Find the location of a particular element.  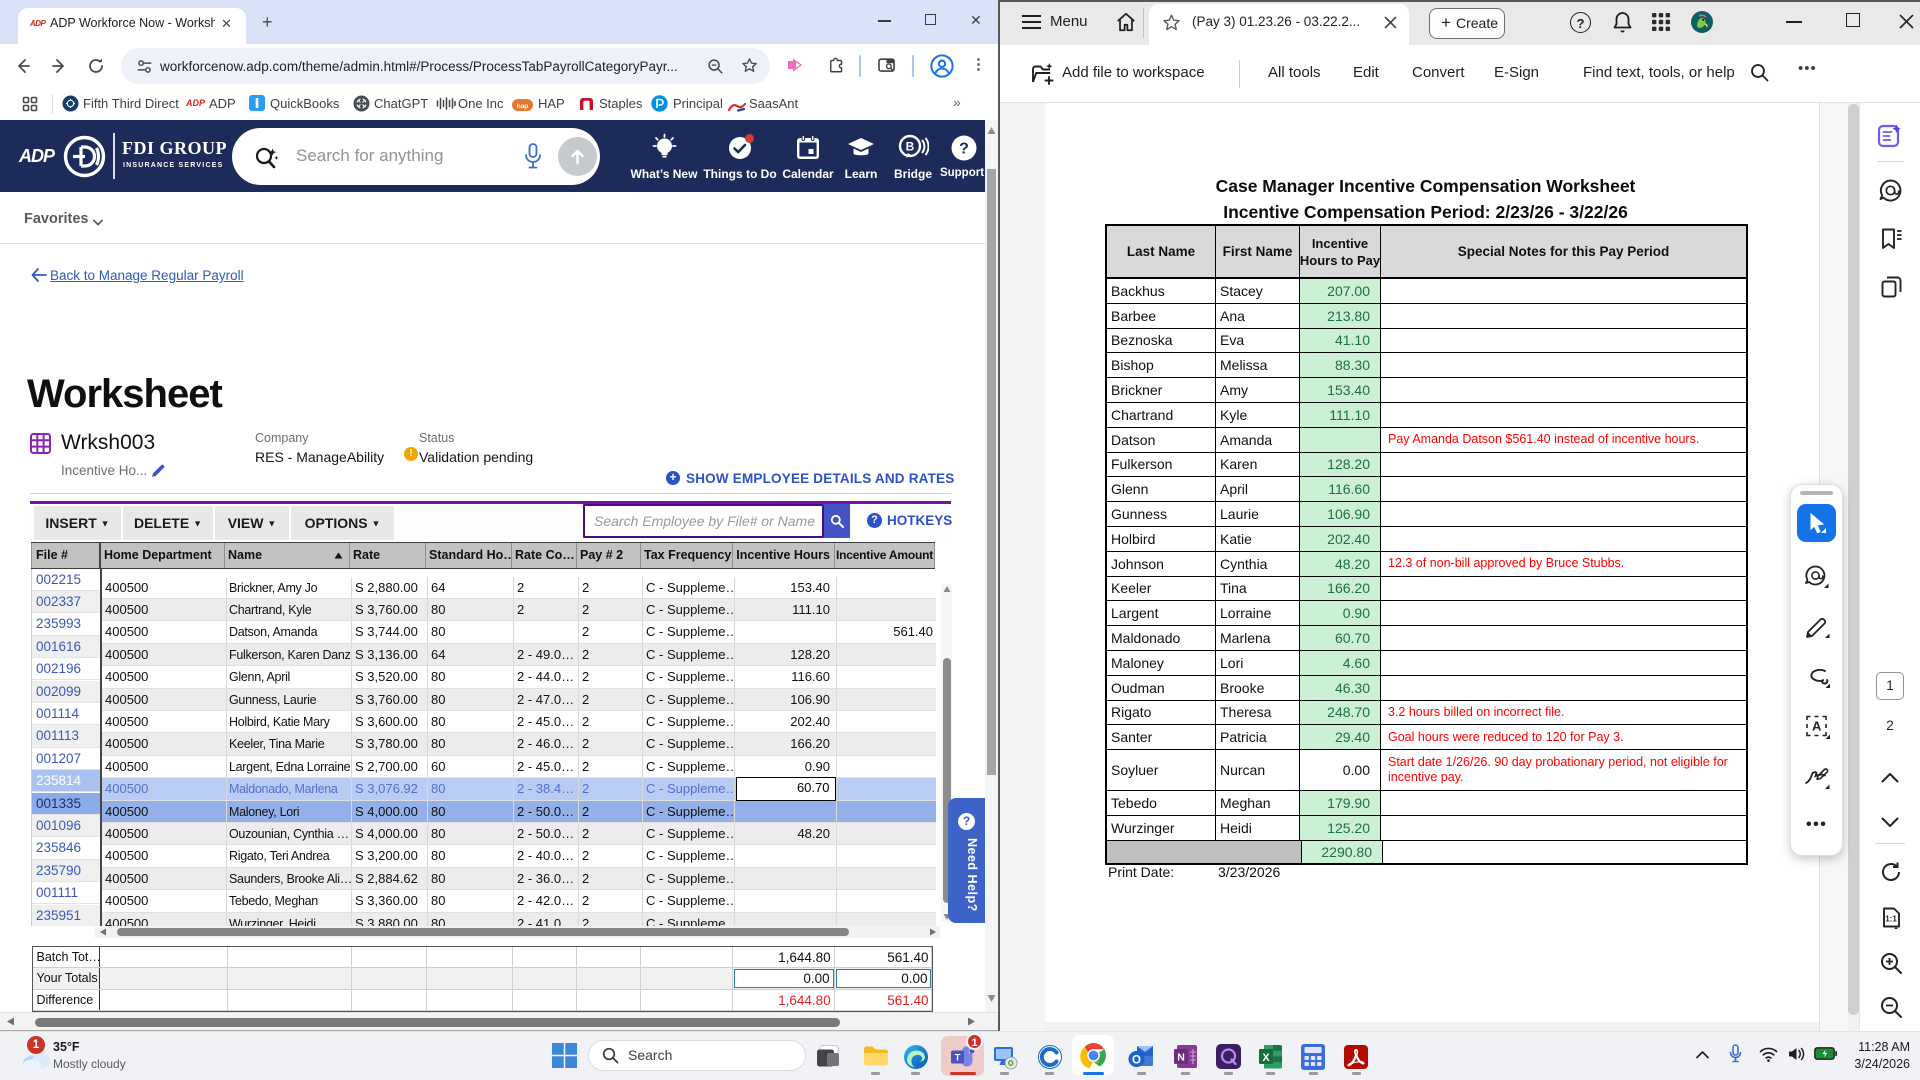

svg-text: N is located at coordinates (1181, 1058).